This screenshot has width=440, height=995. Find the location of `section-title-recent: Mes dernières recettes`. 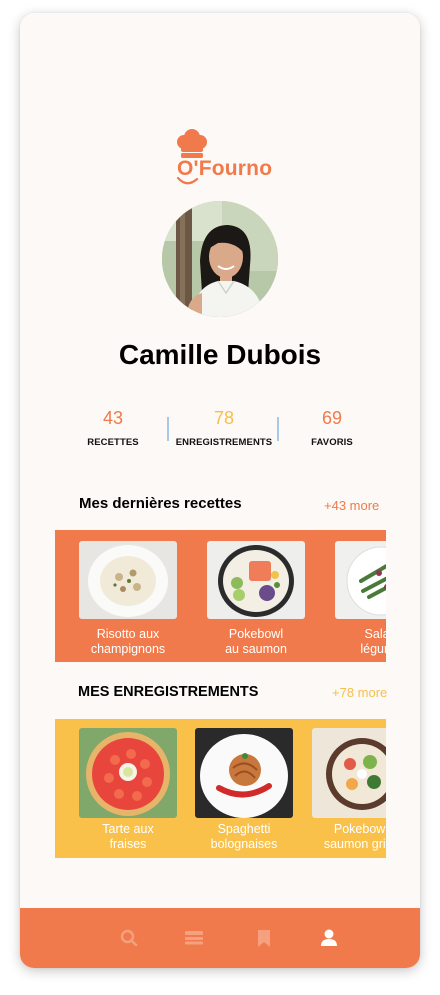

section-title-recent: Mes dernières recettes is located at coordinates (160, 503).